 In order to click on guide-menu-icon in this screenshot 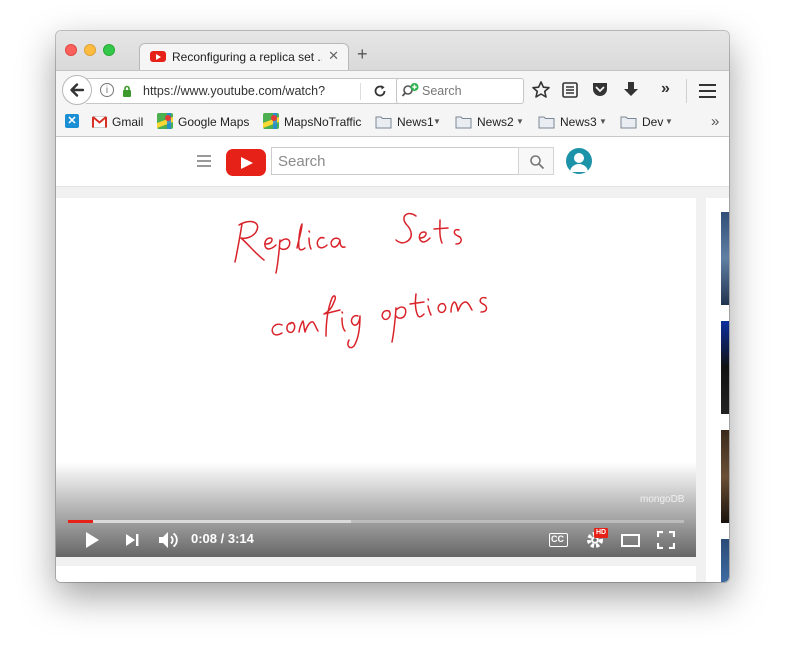, I will do `click(204, 162)`.